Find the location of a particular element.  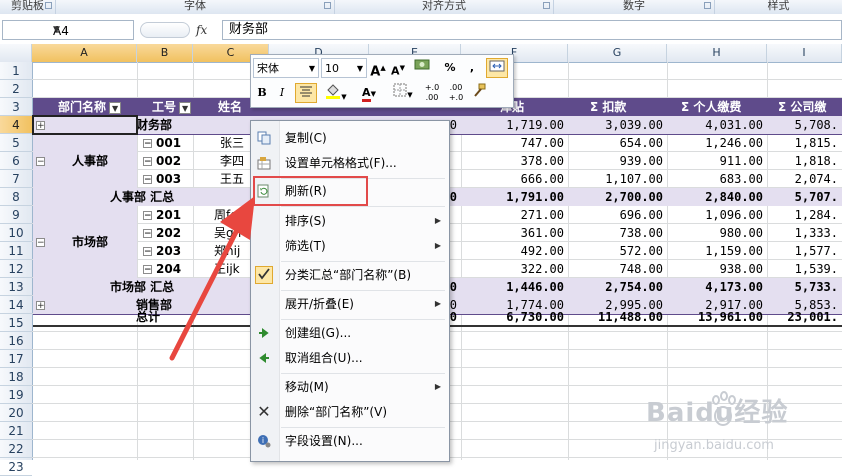

merge-center-button is located at coordinates (497, 68).